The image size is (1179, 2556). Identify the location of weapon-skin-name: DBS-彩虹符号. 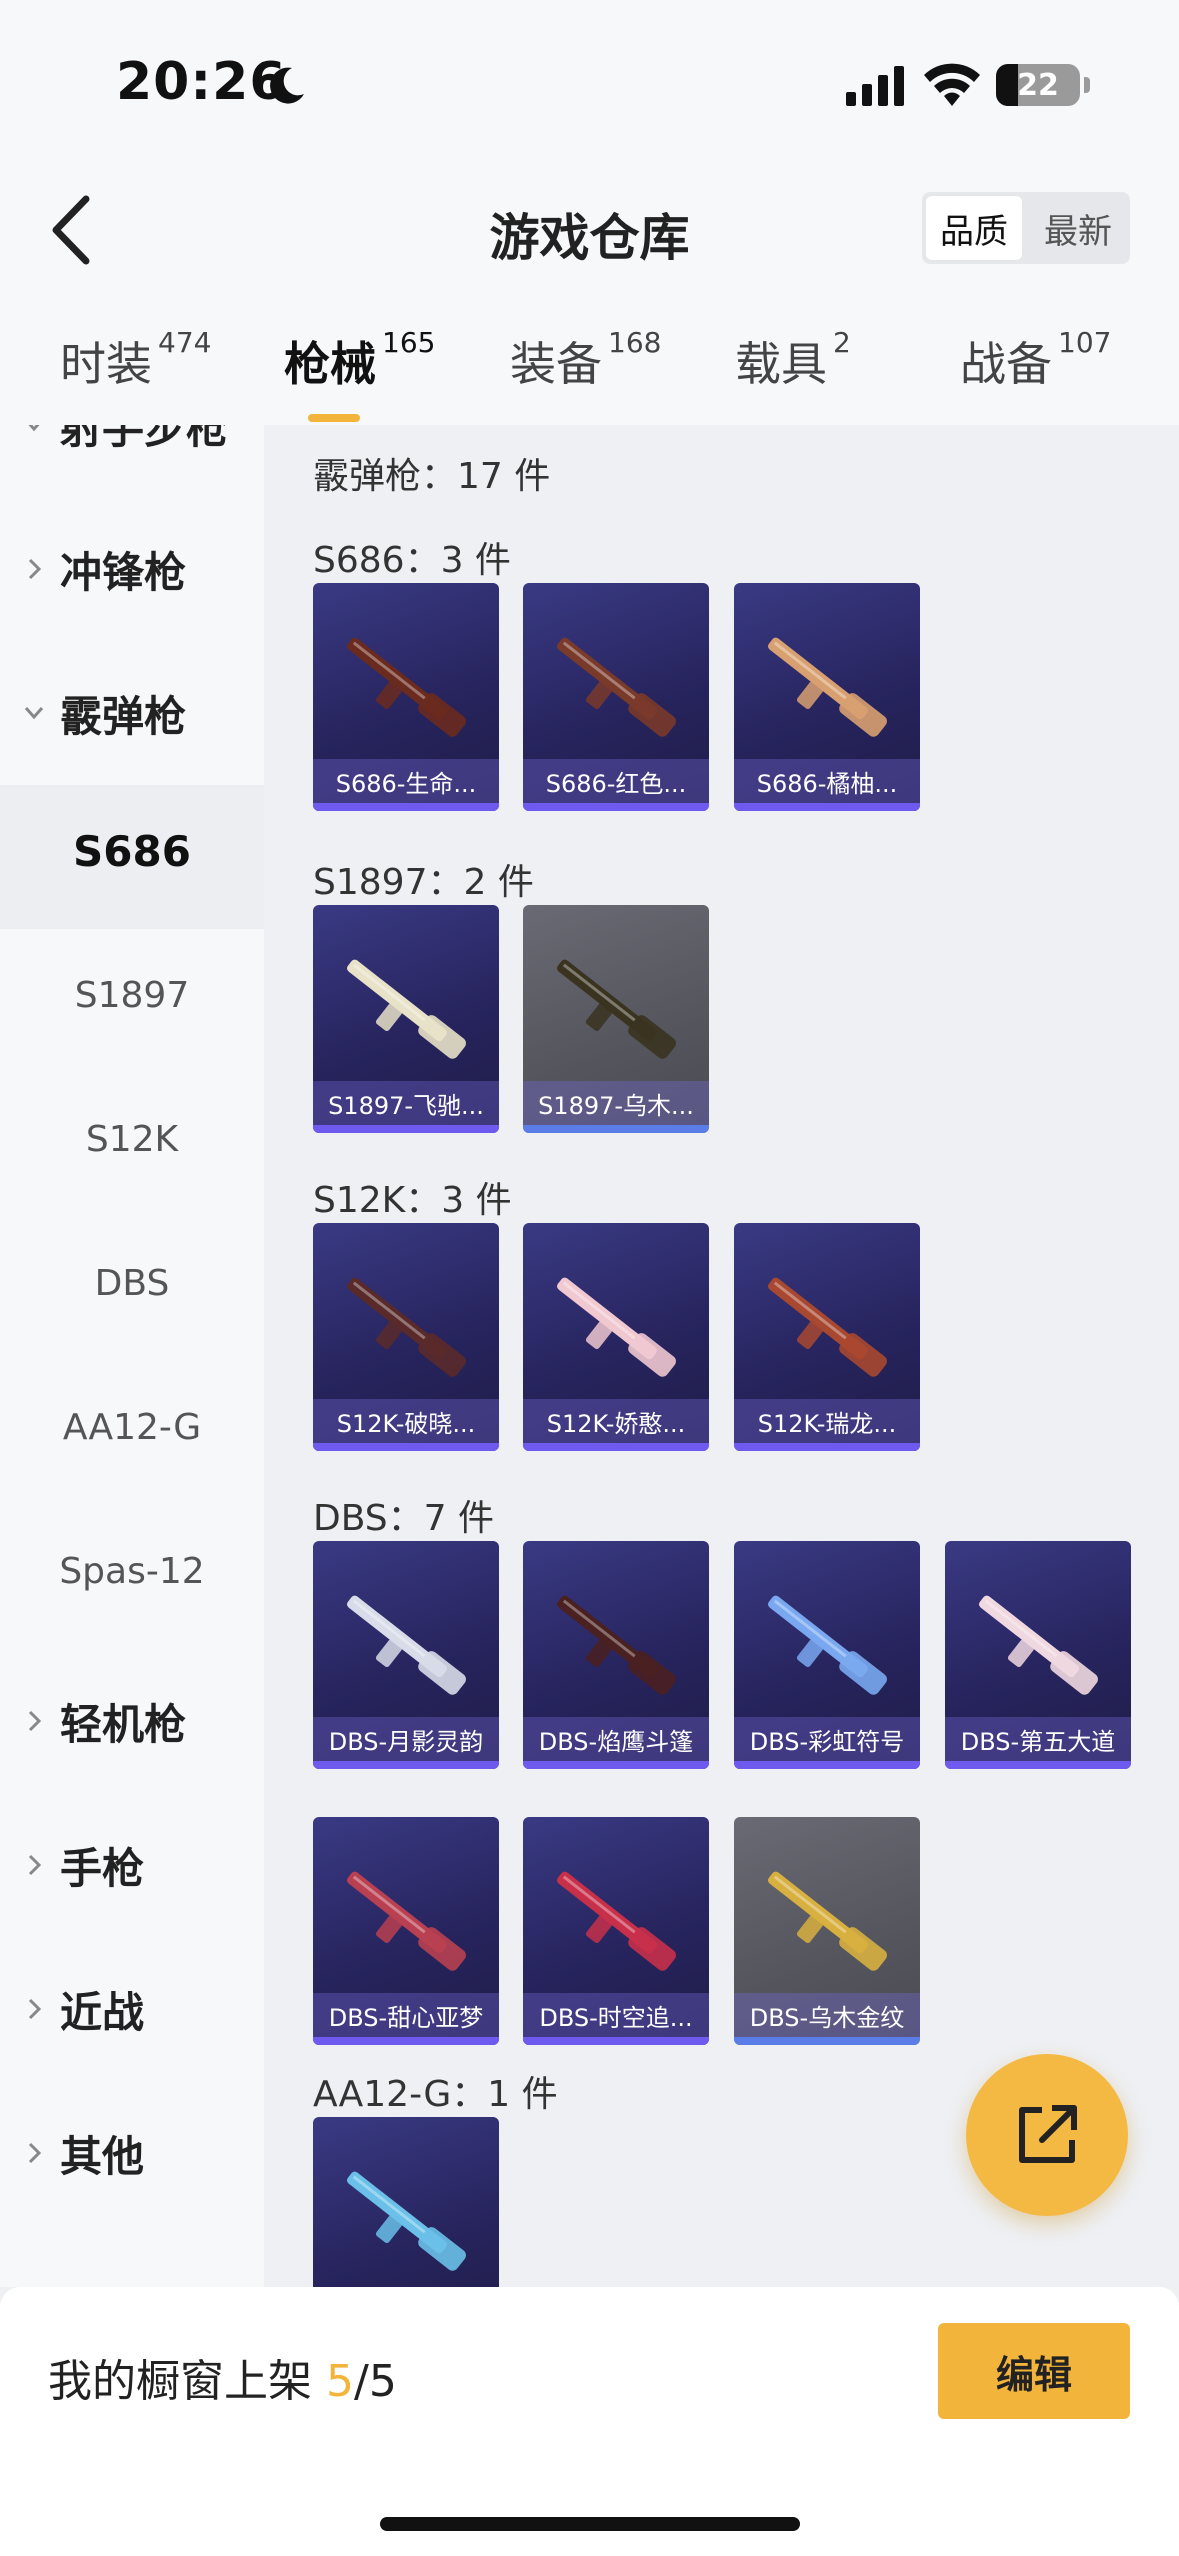
(827, 1742).